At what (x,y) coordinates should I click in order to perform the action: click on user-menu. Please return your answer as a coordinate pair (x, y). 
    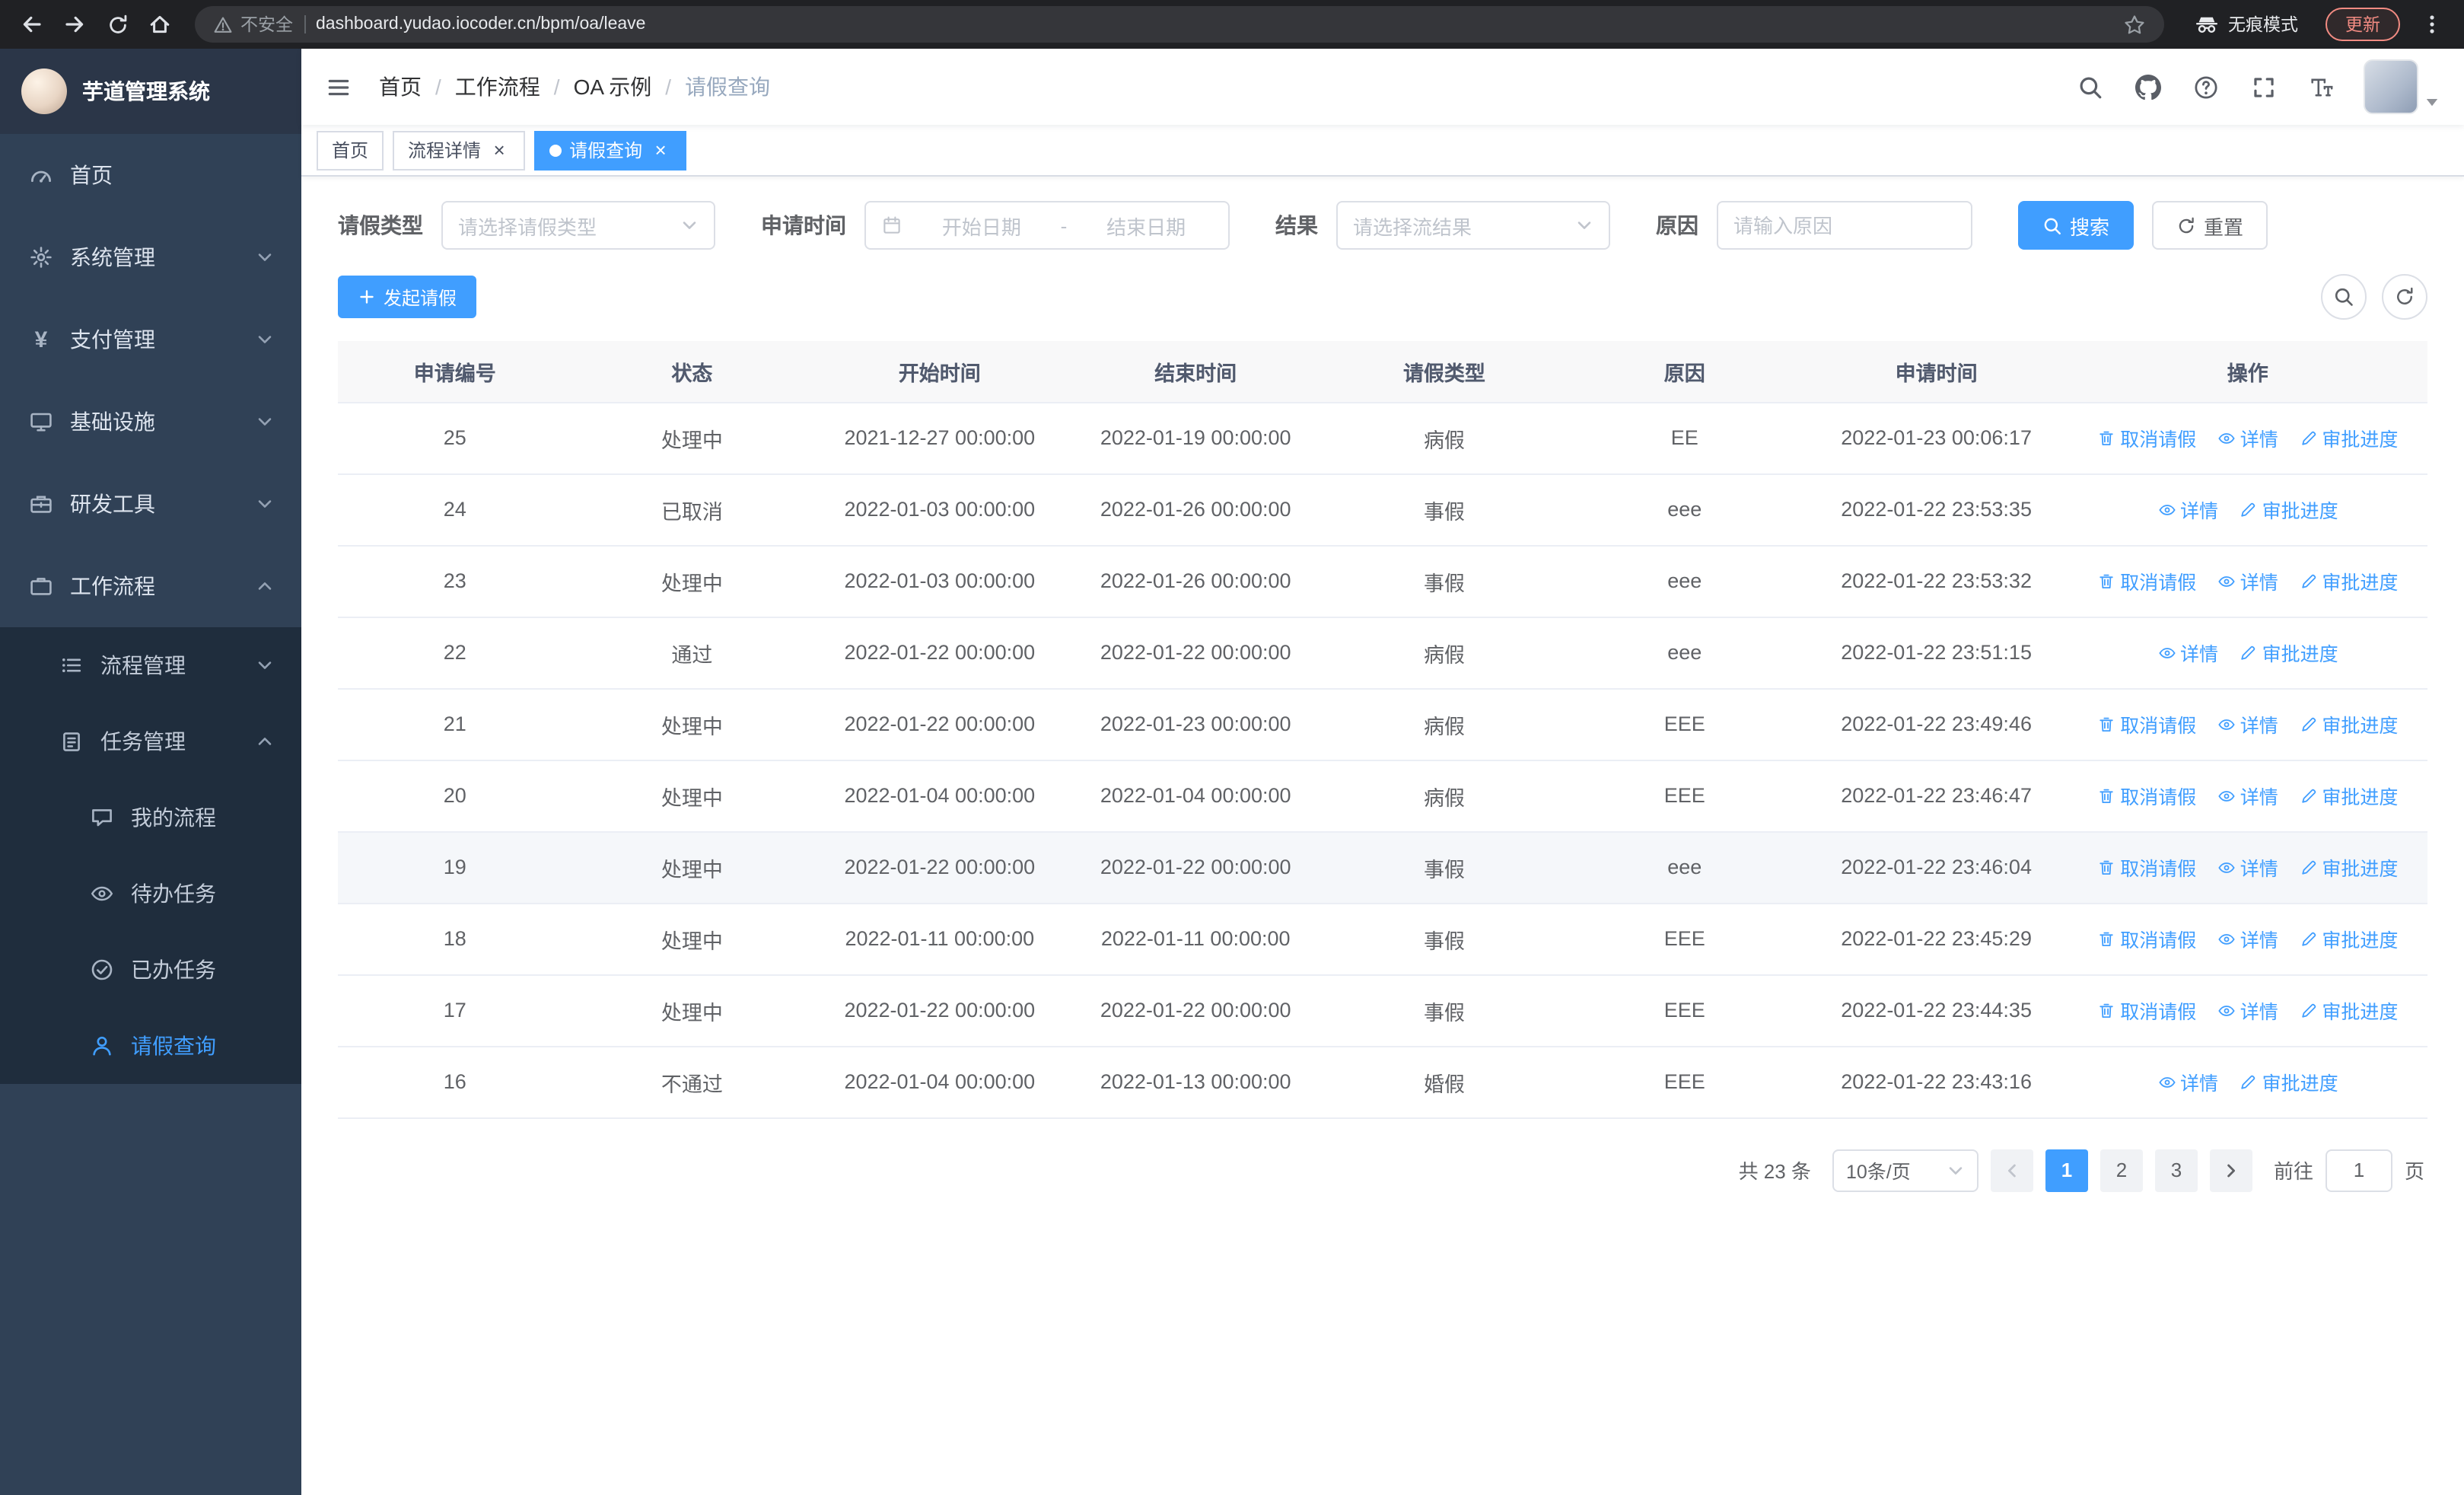
    Looking at the image, I should click on (2402, 87).